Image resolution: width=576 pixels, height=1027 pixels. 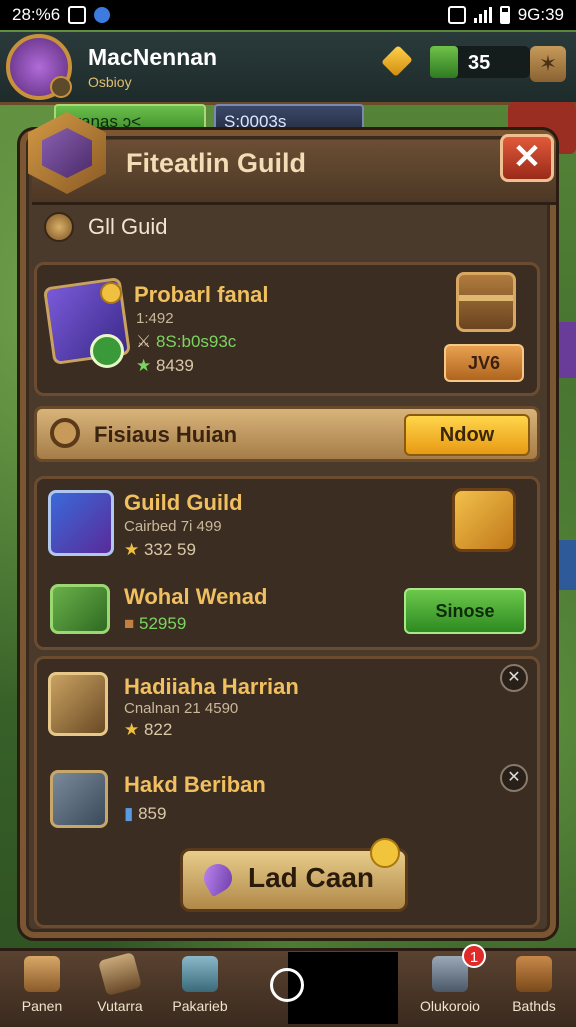 I want to click on signal-icon, so click(x=482, y=15).